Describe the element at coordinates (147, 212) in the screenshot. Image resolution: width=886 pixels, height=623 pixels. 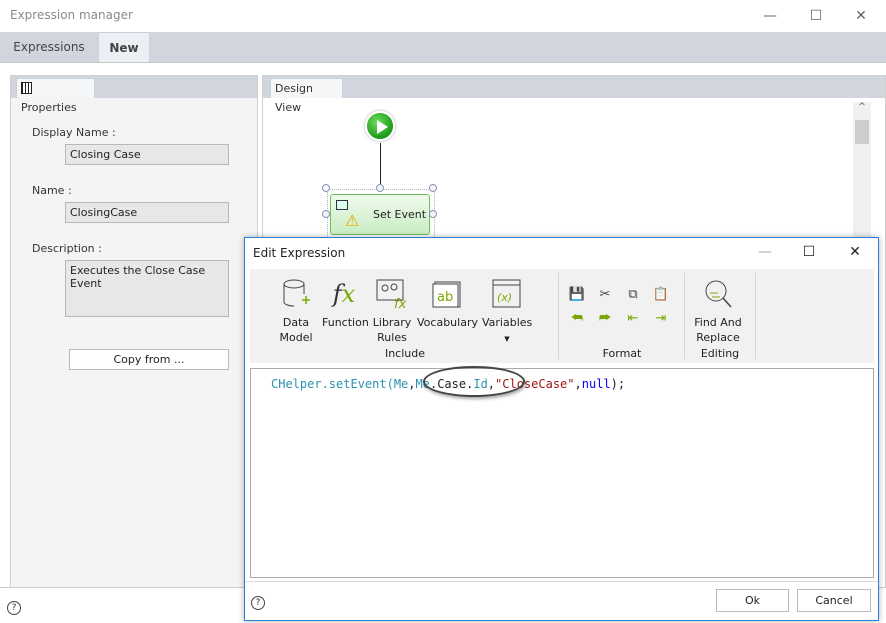
I see `name-field: ClosingCase` at that location.